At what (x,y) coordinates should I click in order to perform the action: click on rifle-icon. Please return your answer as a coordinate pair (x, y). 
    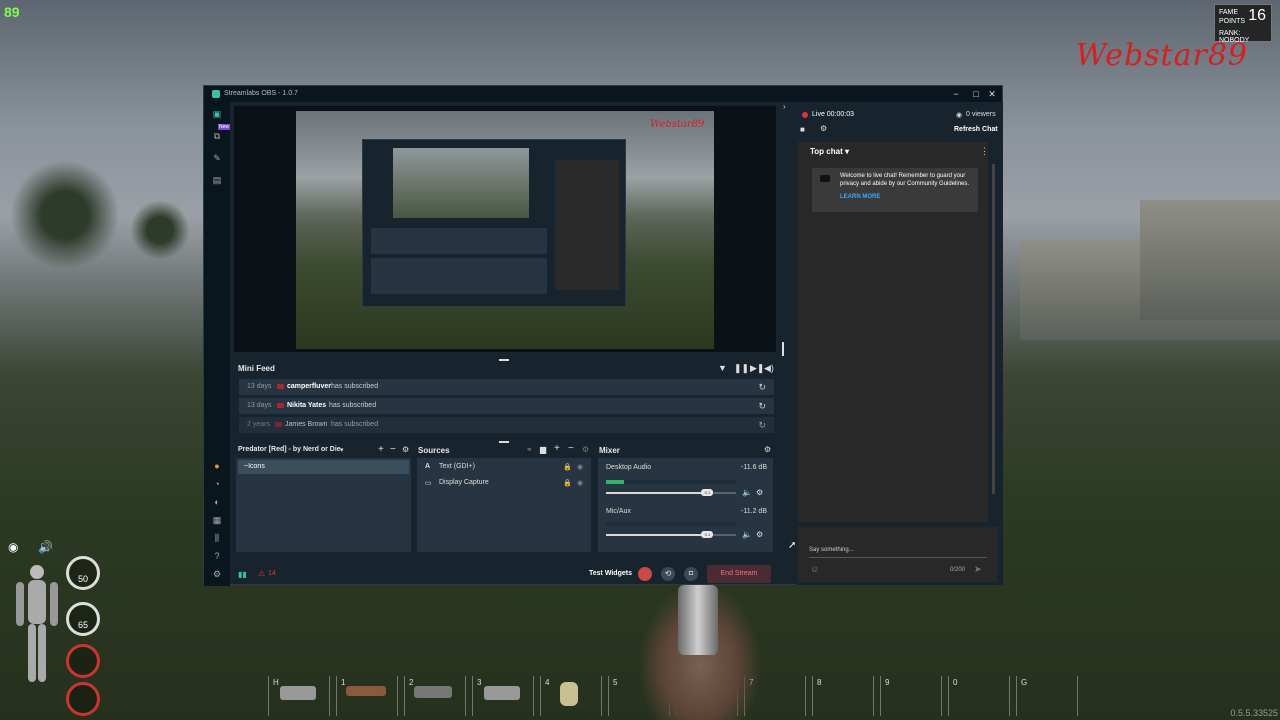
    Looking at the image, I should click on (366, 691).